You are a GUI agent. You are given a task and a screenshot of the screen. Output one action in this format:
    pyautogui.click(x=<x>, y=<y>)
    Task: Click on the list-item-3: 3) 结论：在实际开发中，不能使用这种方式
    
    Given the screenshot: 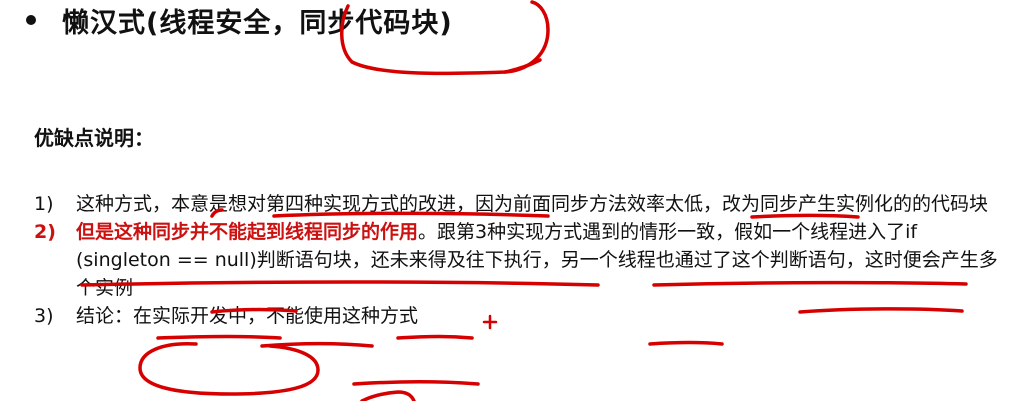 What is the action you would take?
    pyautogui.click(x=519, y=316)
    